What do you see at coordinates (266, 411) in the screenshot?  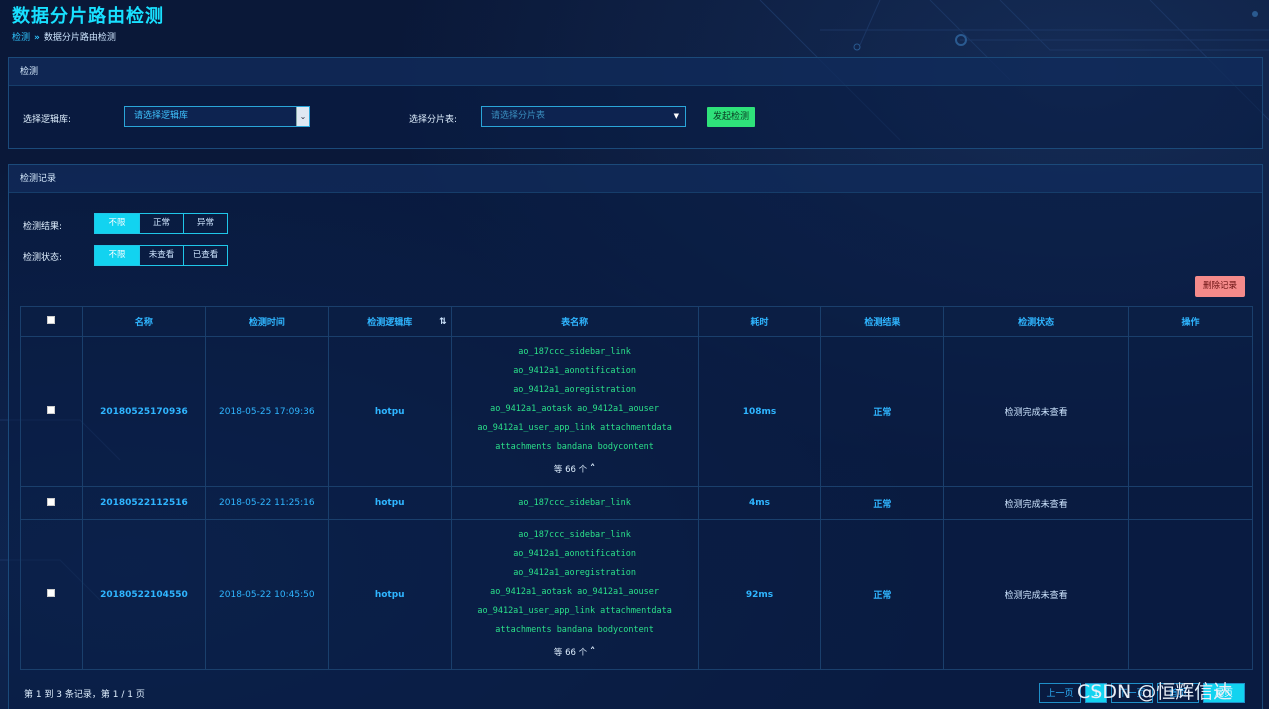 I see `row-time: 2018-05-25 17:09:36` at bounding box center [266, 411].